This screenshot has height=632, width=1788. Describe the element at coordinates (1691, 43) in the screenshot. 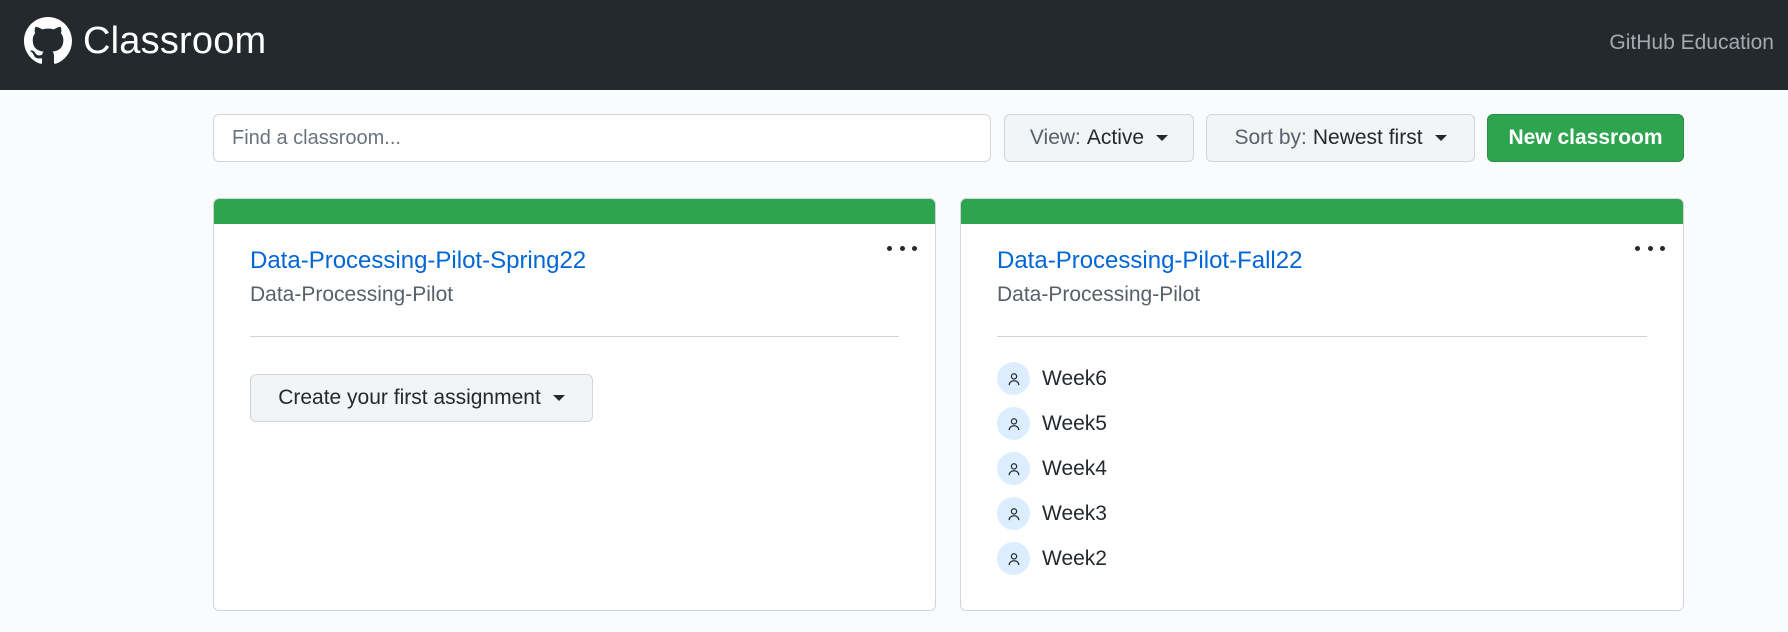

I see `github-education-link: GitHub Education` at that location.